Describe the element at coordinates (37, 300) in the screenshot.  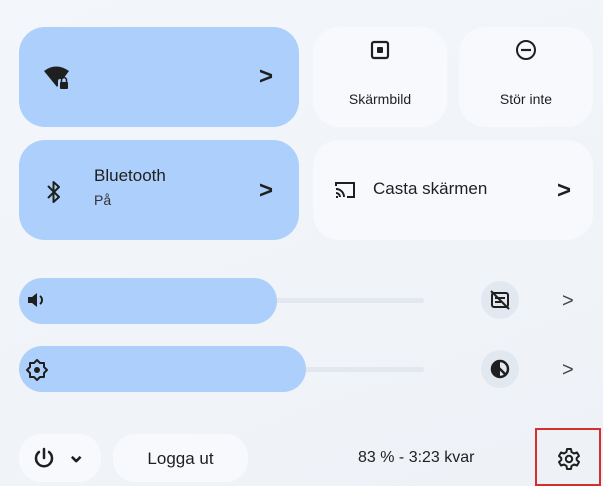
I see `volume-icon` at that location.